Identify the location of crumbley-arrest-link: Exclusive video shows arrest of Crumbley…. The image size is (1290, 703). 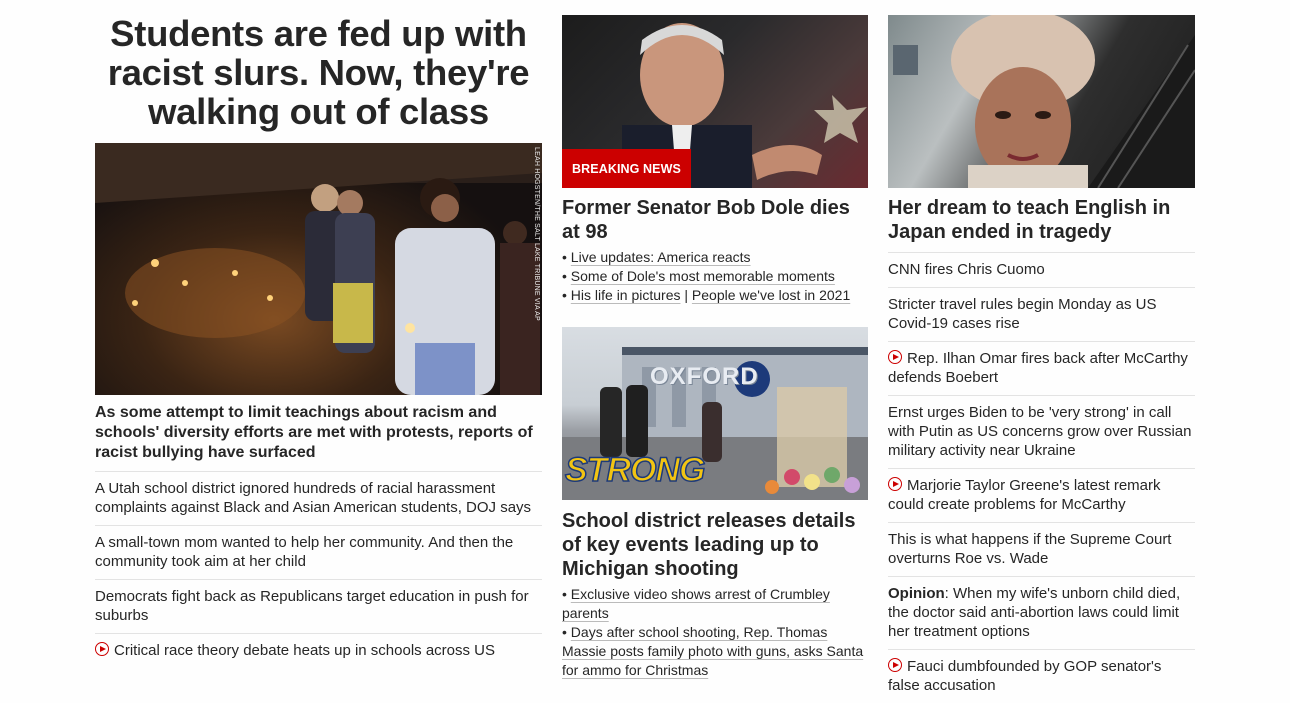
(696, 603).